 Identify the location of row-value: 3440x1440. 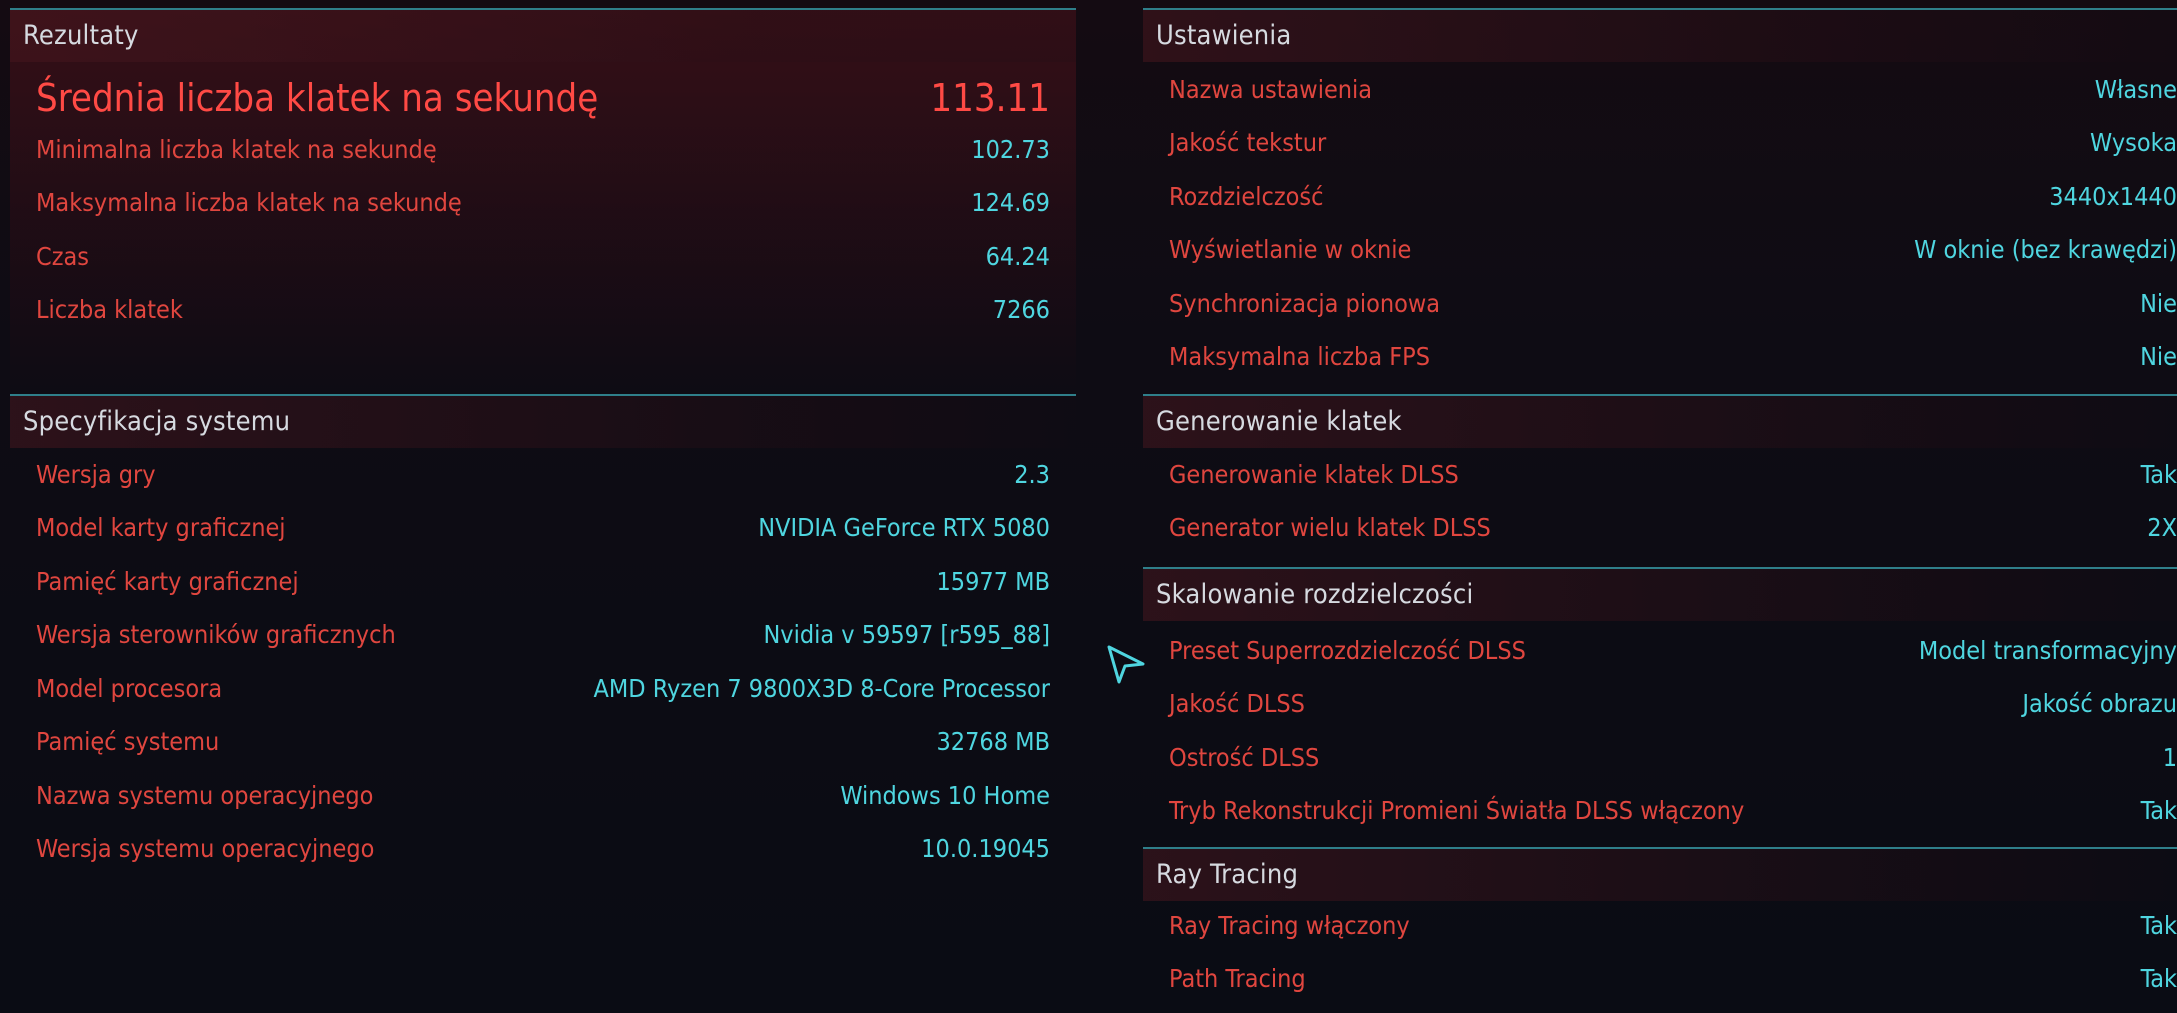
(2113, 196).